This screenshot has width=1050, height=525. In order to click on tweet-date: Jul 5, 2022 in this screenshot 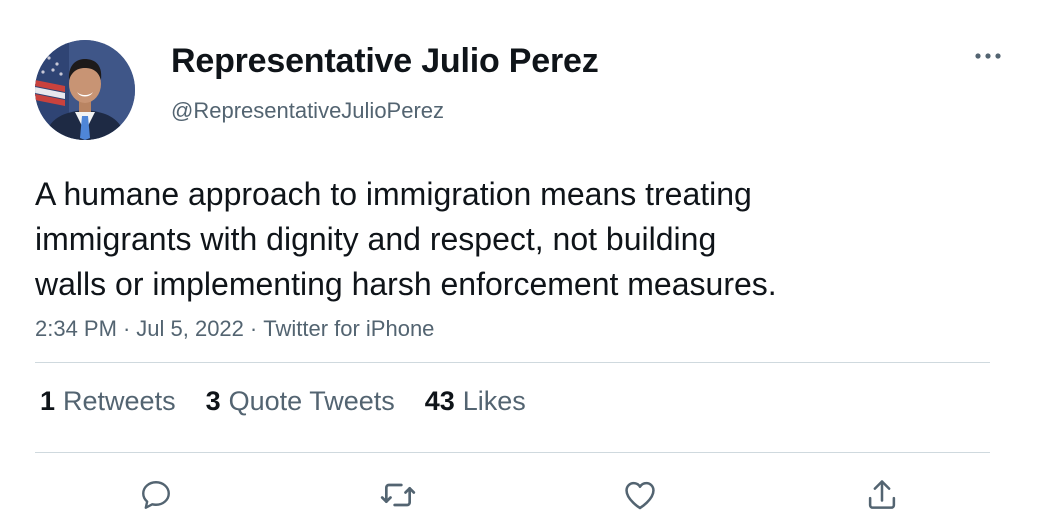, I will do `click(190, 328)`.